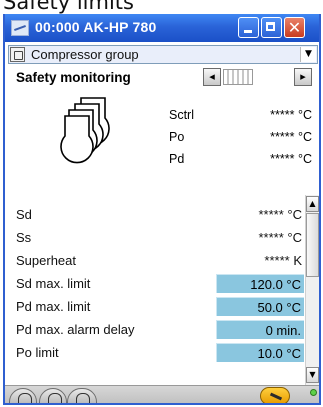 This screenshot has height=407, width=323. Describe the element at coordinates (17, 54) in the screenshot. I see `group-icon` at that location.